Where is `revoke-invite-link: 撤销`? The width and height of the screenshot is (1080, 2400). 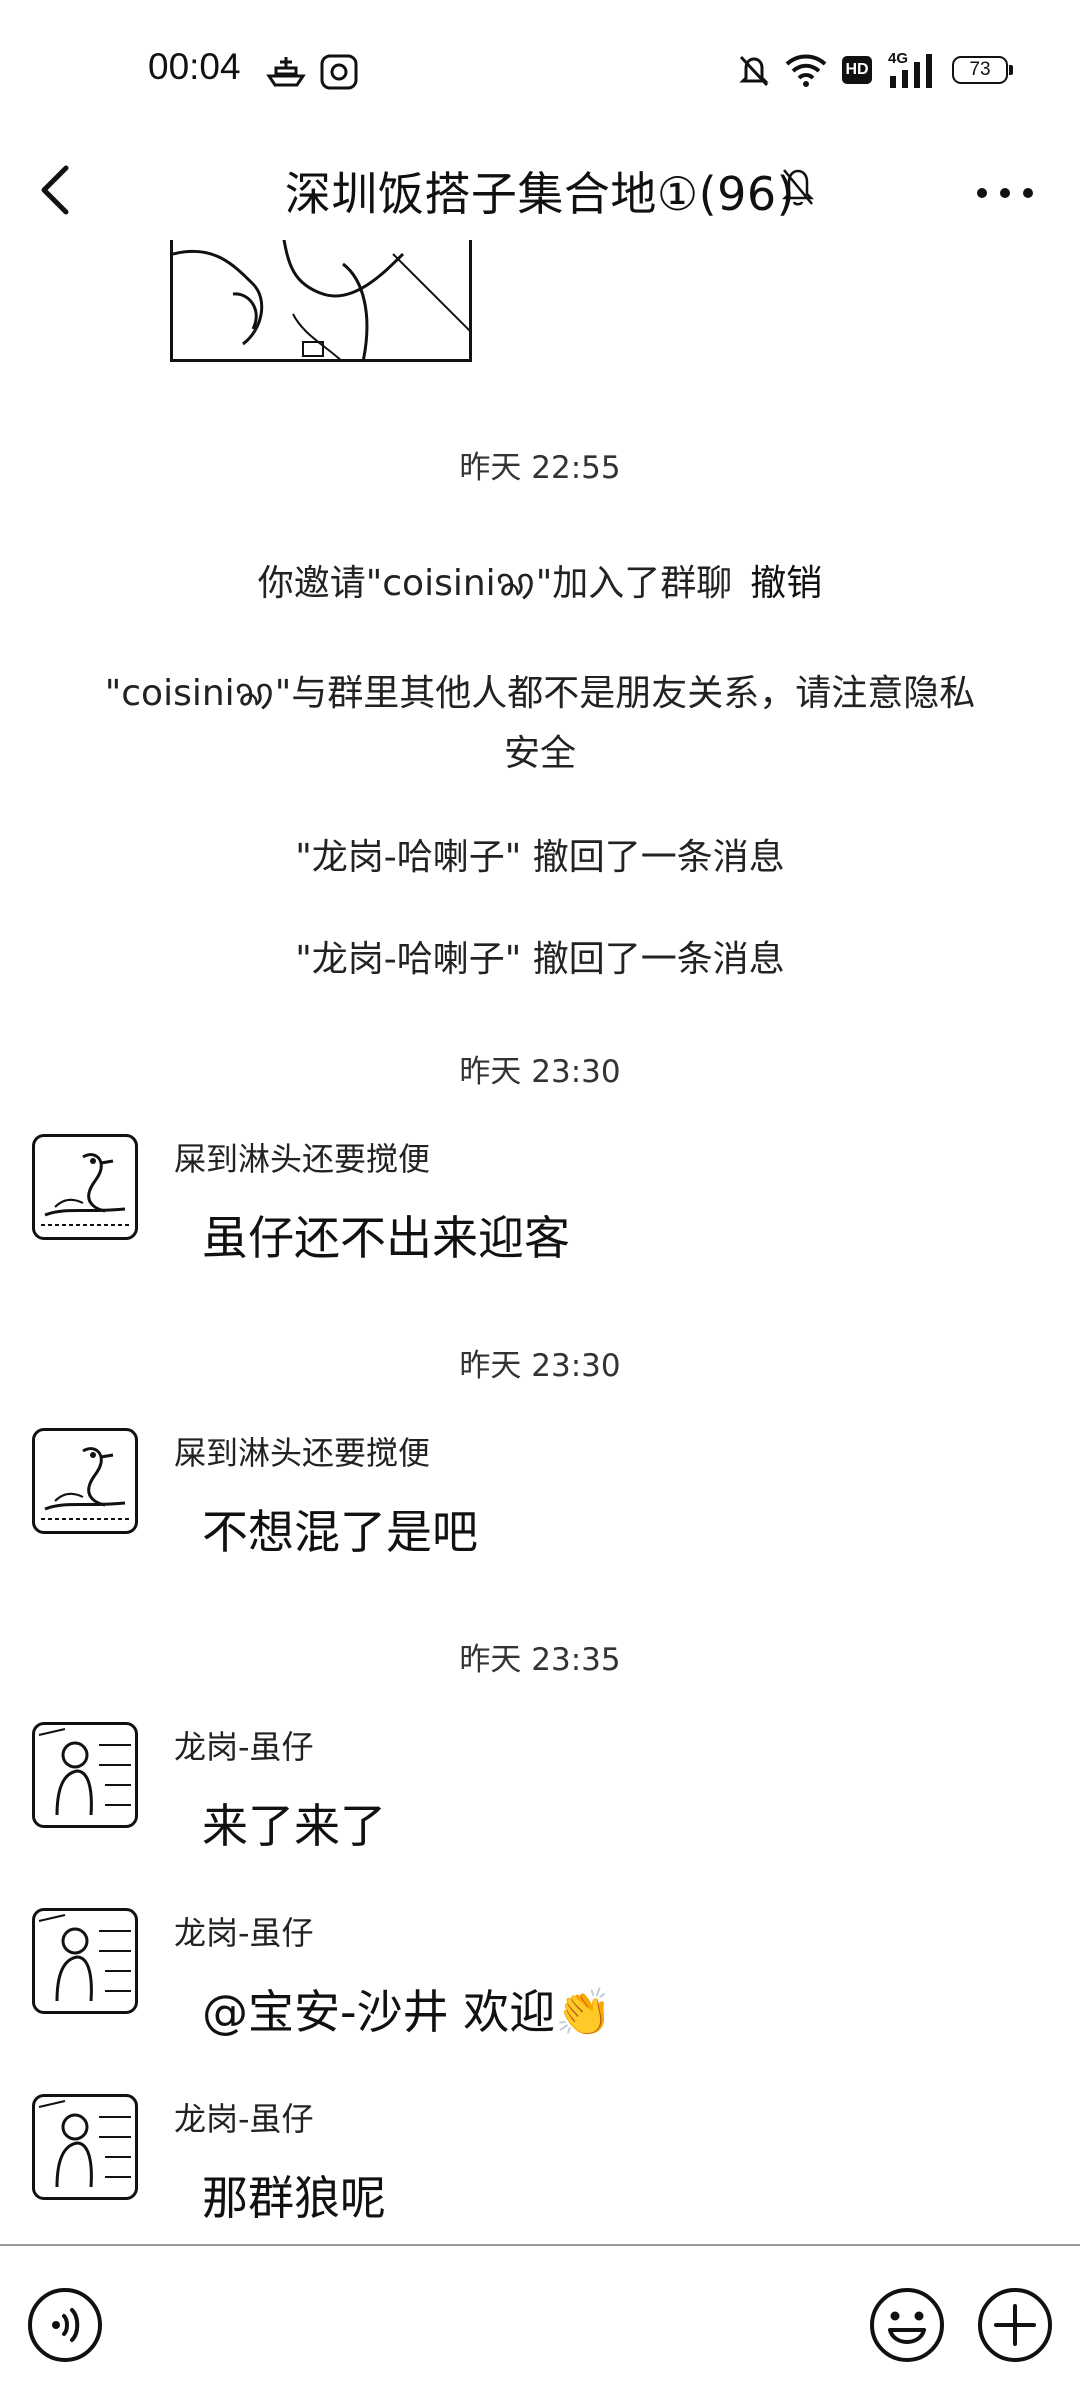 revoke-invite-link: 撤销 is located at coordinates (786, 583).